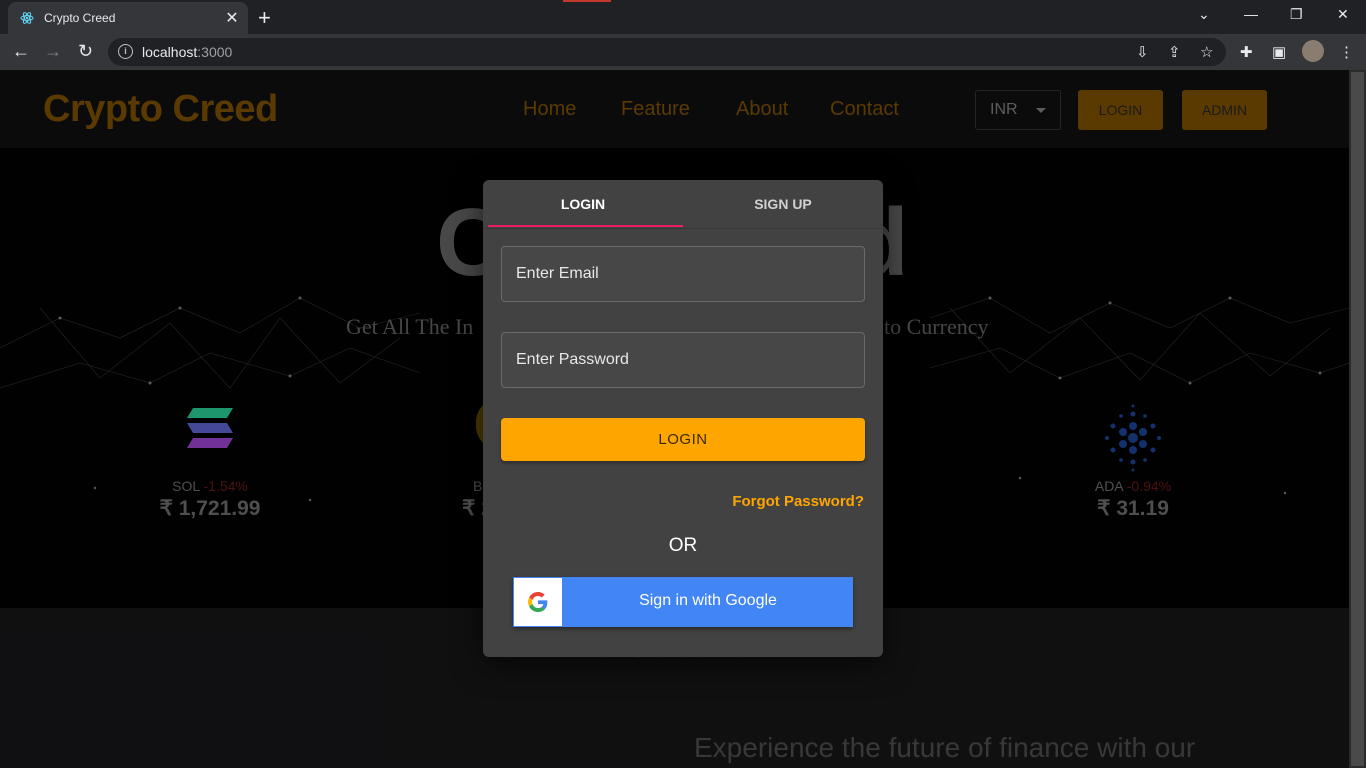 The height and width of the screenshot is (768, 1366). I want to click on share-icon: ⇪, so click(1174, 52).